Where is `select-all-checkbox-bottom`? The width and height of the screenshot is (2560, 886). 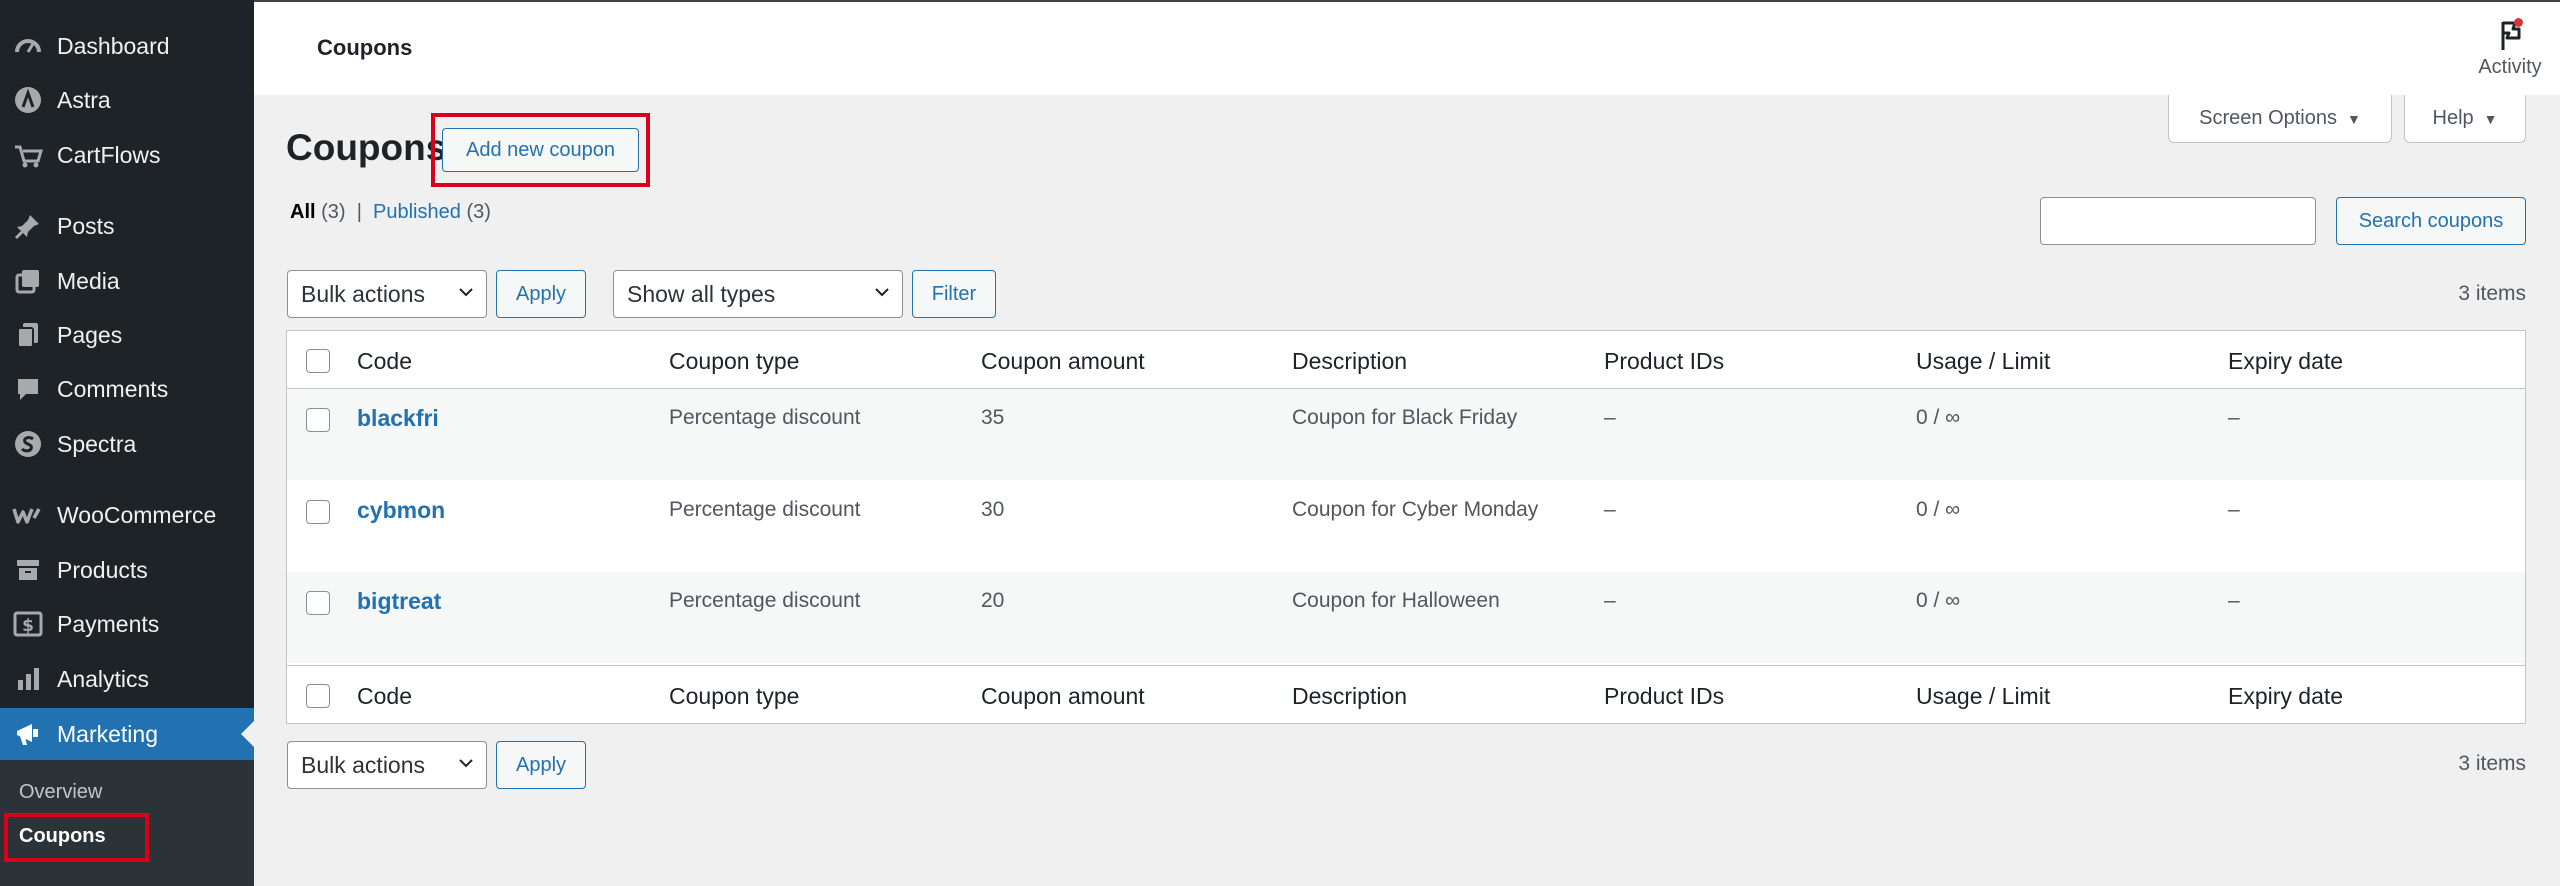 select-all-checkbox-bottom is located at coordinates (318, 696).